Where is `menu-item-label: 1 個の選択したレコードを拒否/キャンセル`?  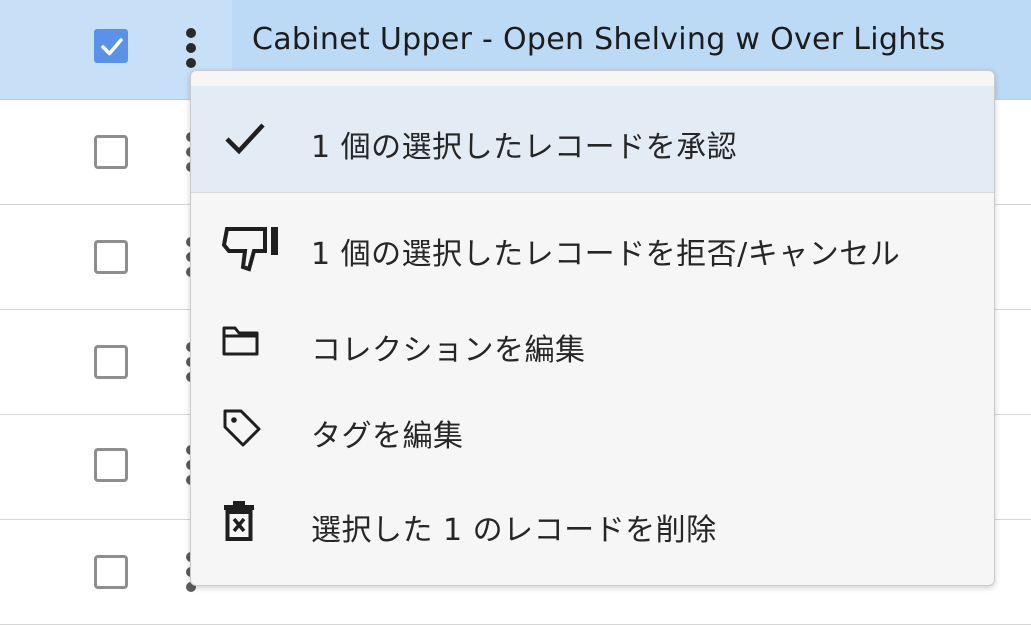 menu-item-label: 1 個の選択したレコードを拒否/キャンセル is located at coordinates (606, 254).